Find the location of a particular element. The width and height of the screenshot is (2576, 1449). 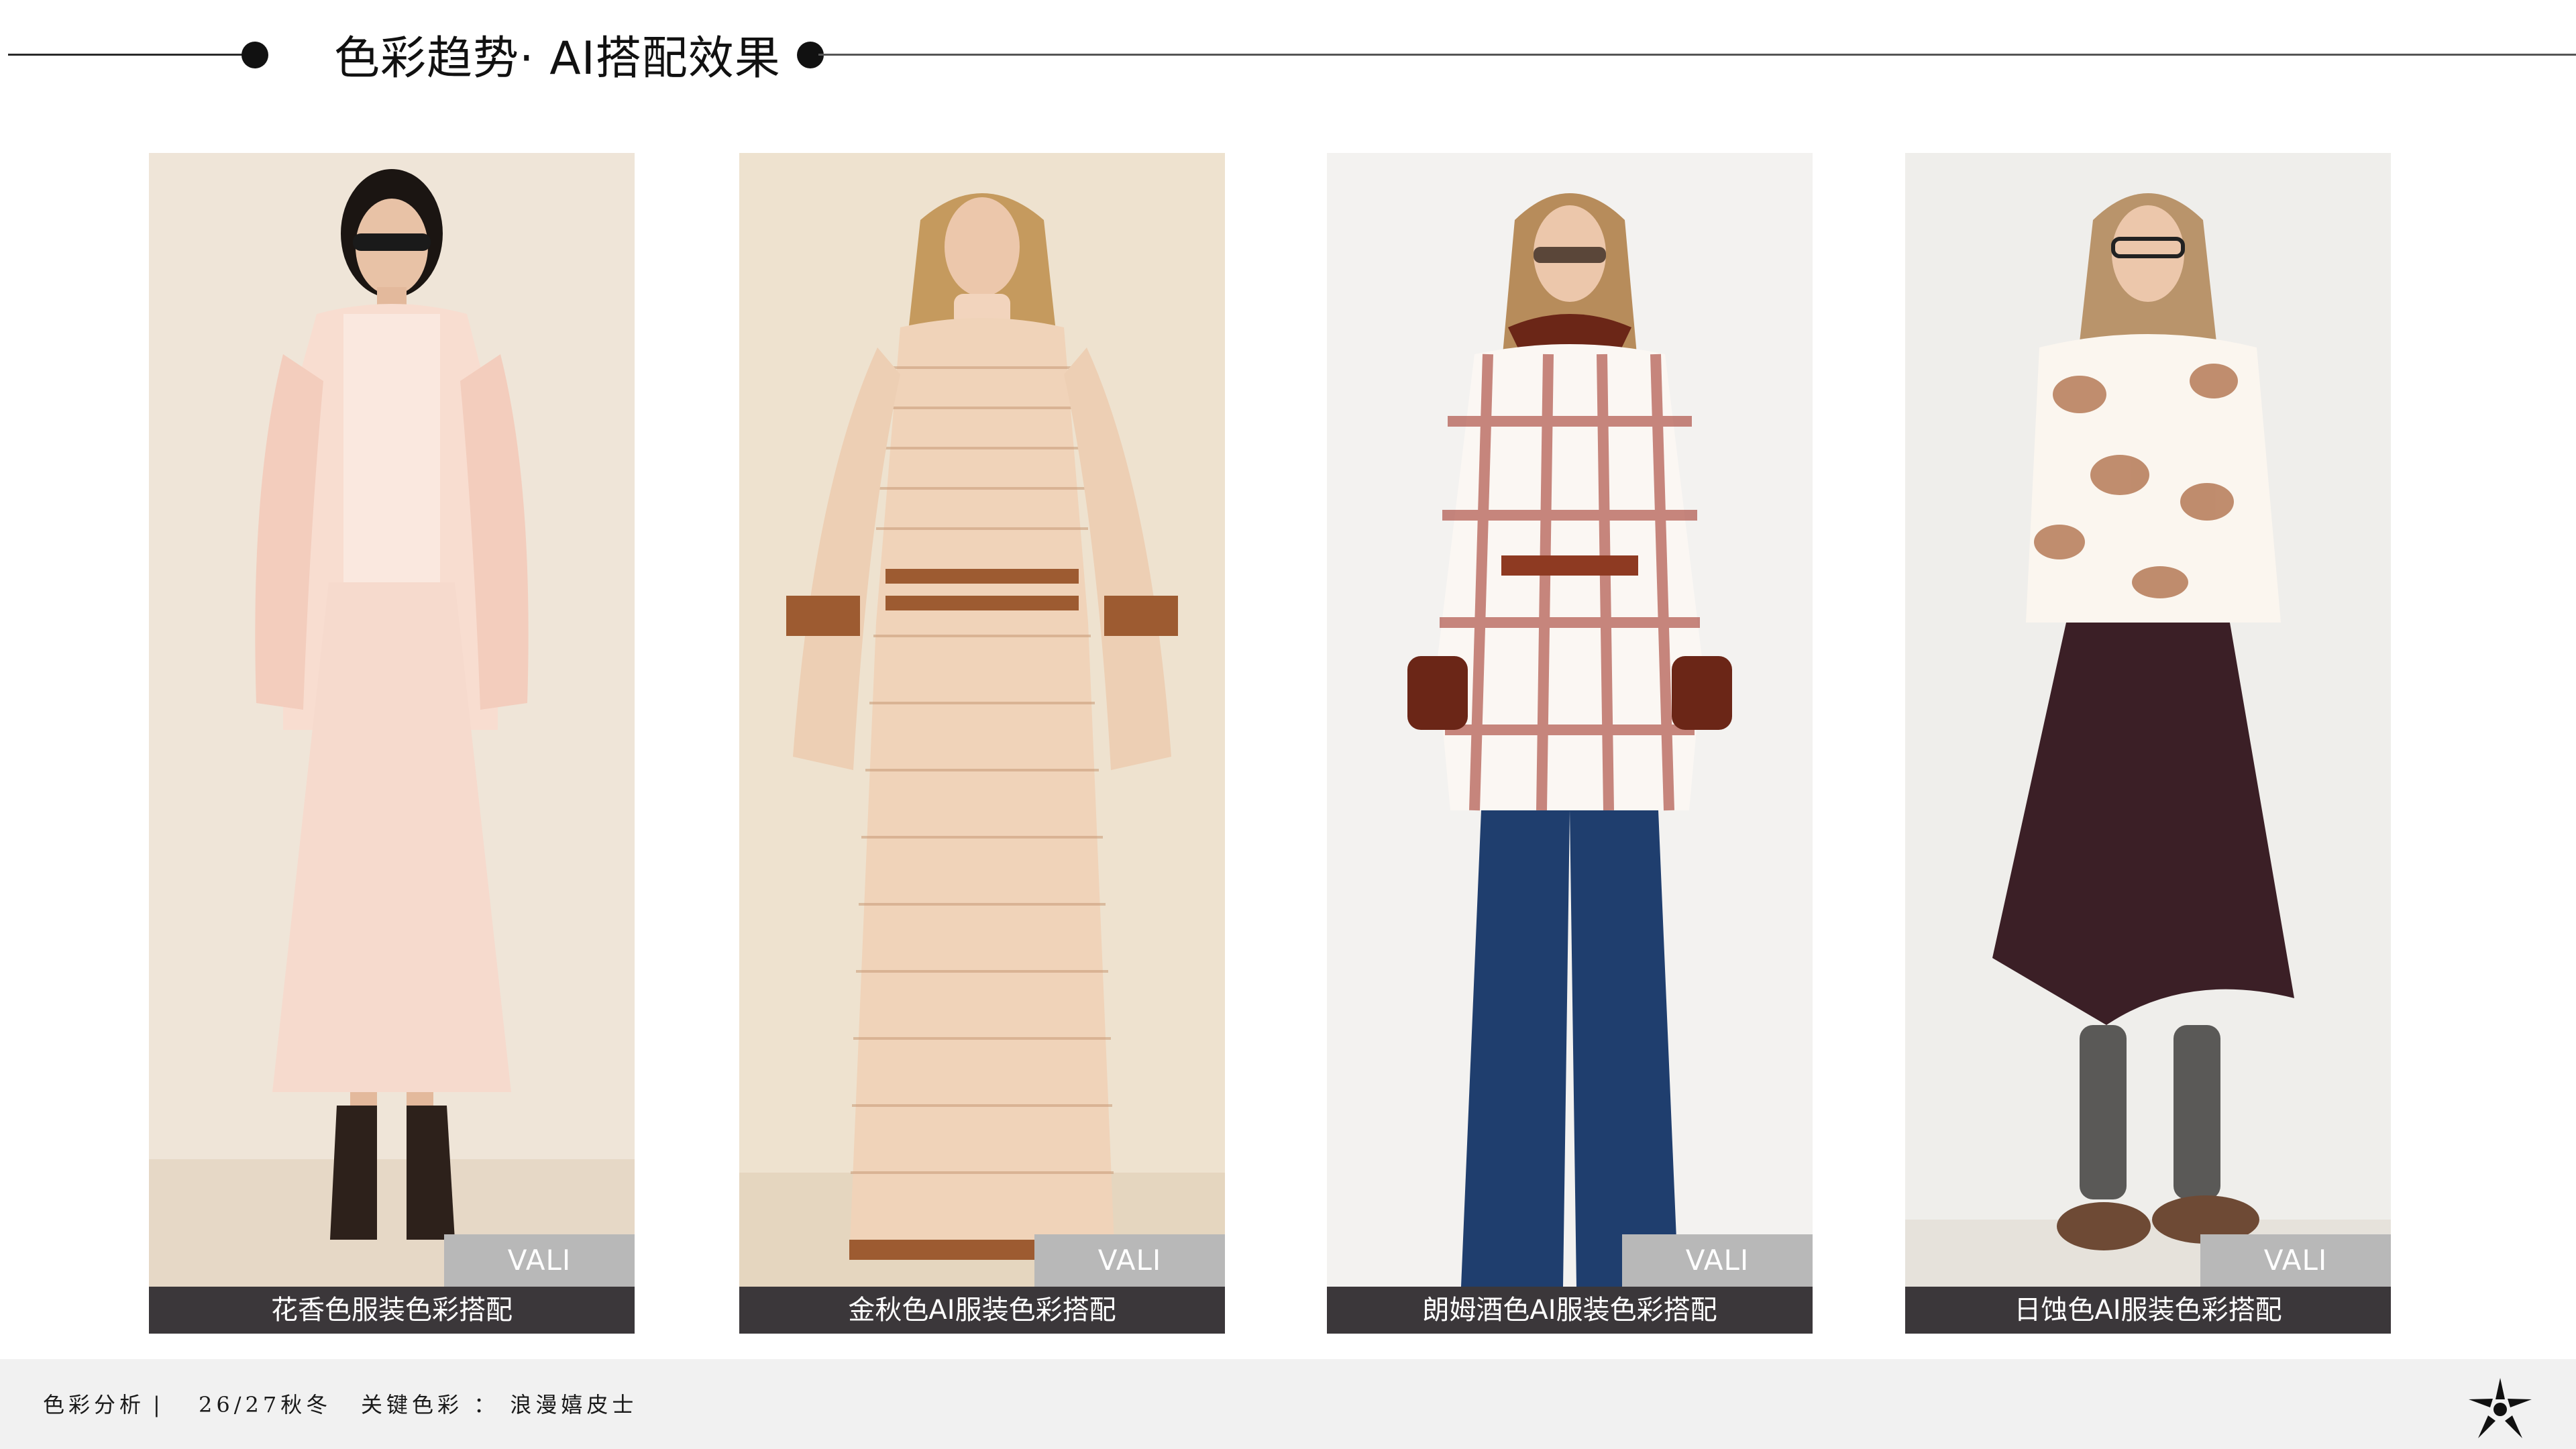

model-illustration-rum is located at coordinates (1570, 720).